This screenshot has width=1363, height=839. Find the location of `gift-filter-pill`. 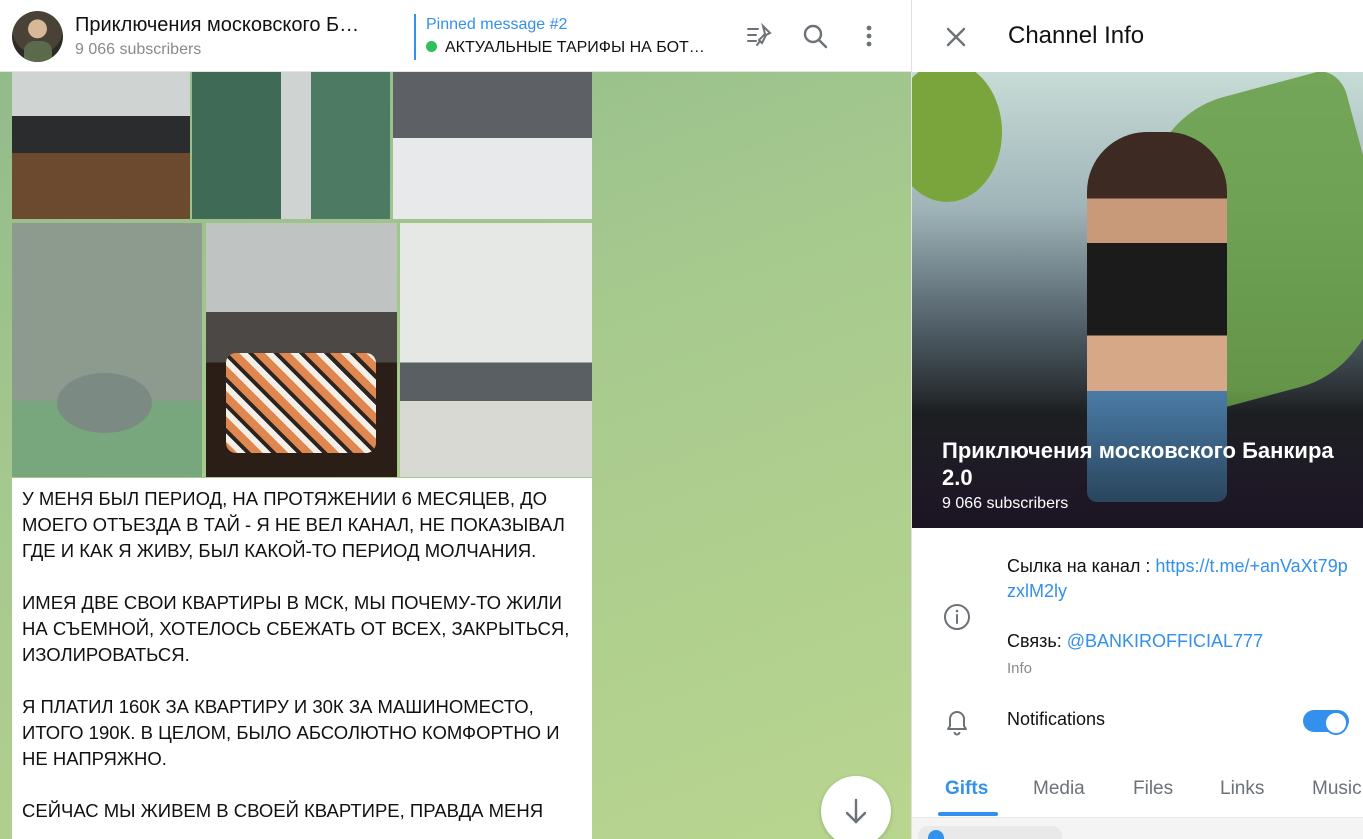

gift-filter-pill is located at coordinates (990, 832).